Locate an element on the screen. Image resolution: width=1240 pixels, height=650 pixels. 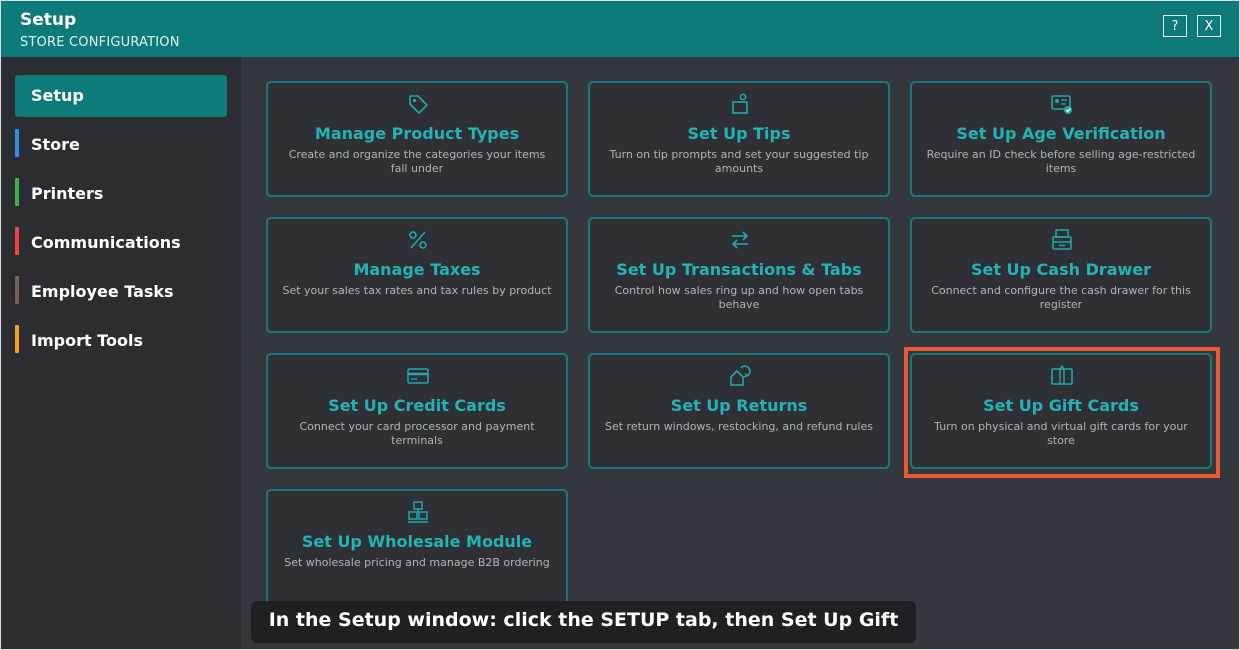
sidebar-item-label: Import Tools is located at coordinates (87, 340).